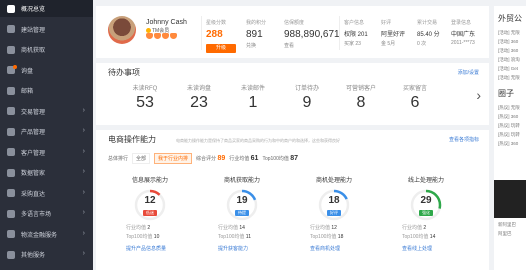  What do you see at coordinates (512, 59) in the screenshot?
I see `right-link: [活动] 浪淘` at bounding box center [512, 59].